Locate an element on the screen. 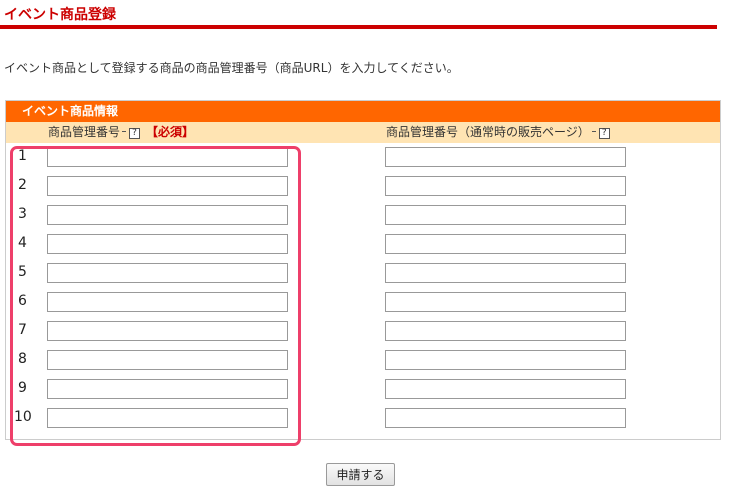  required-badge: 【必須】 is located at coordinates (170, 132).